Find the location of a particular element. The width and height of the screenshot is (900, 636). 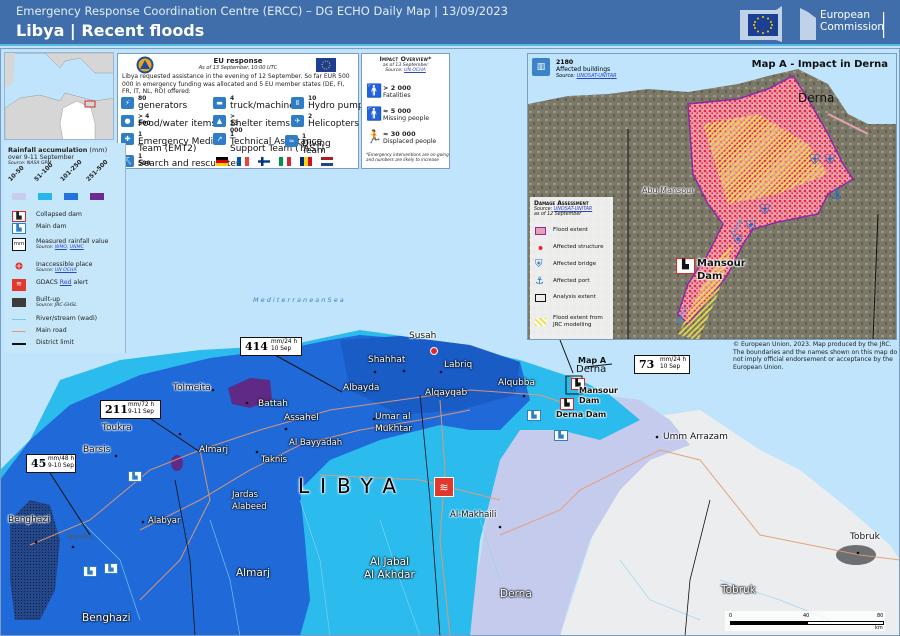

impact-title: Impact Overview* is located at coordinates (405, 59).